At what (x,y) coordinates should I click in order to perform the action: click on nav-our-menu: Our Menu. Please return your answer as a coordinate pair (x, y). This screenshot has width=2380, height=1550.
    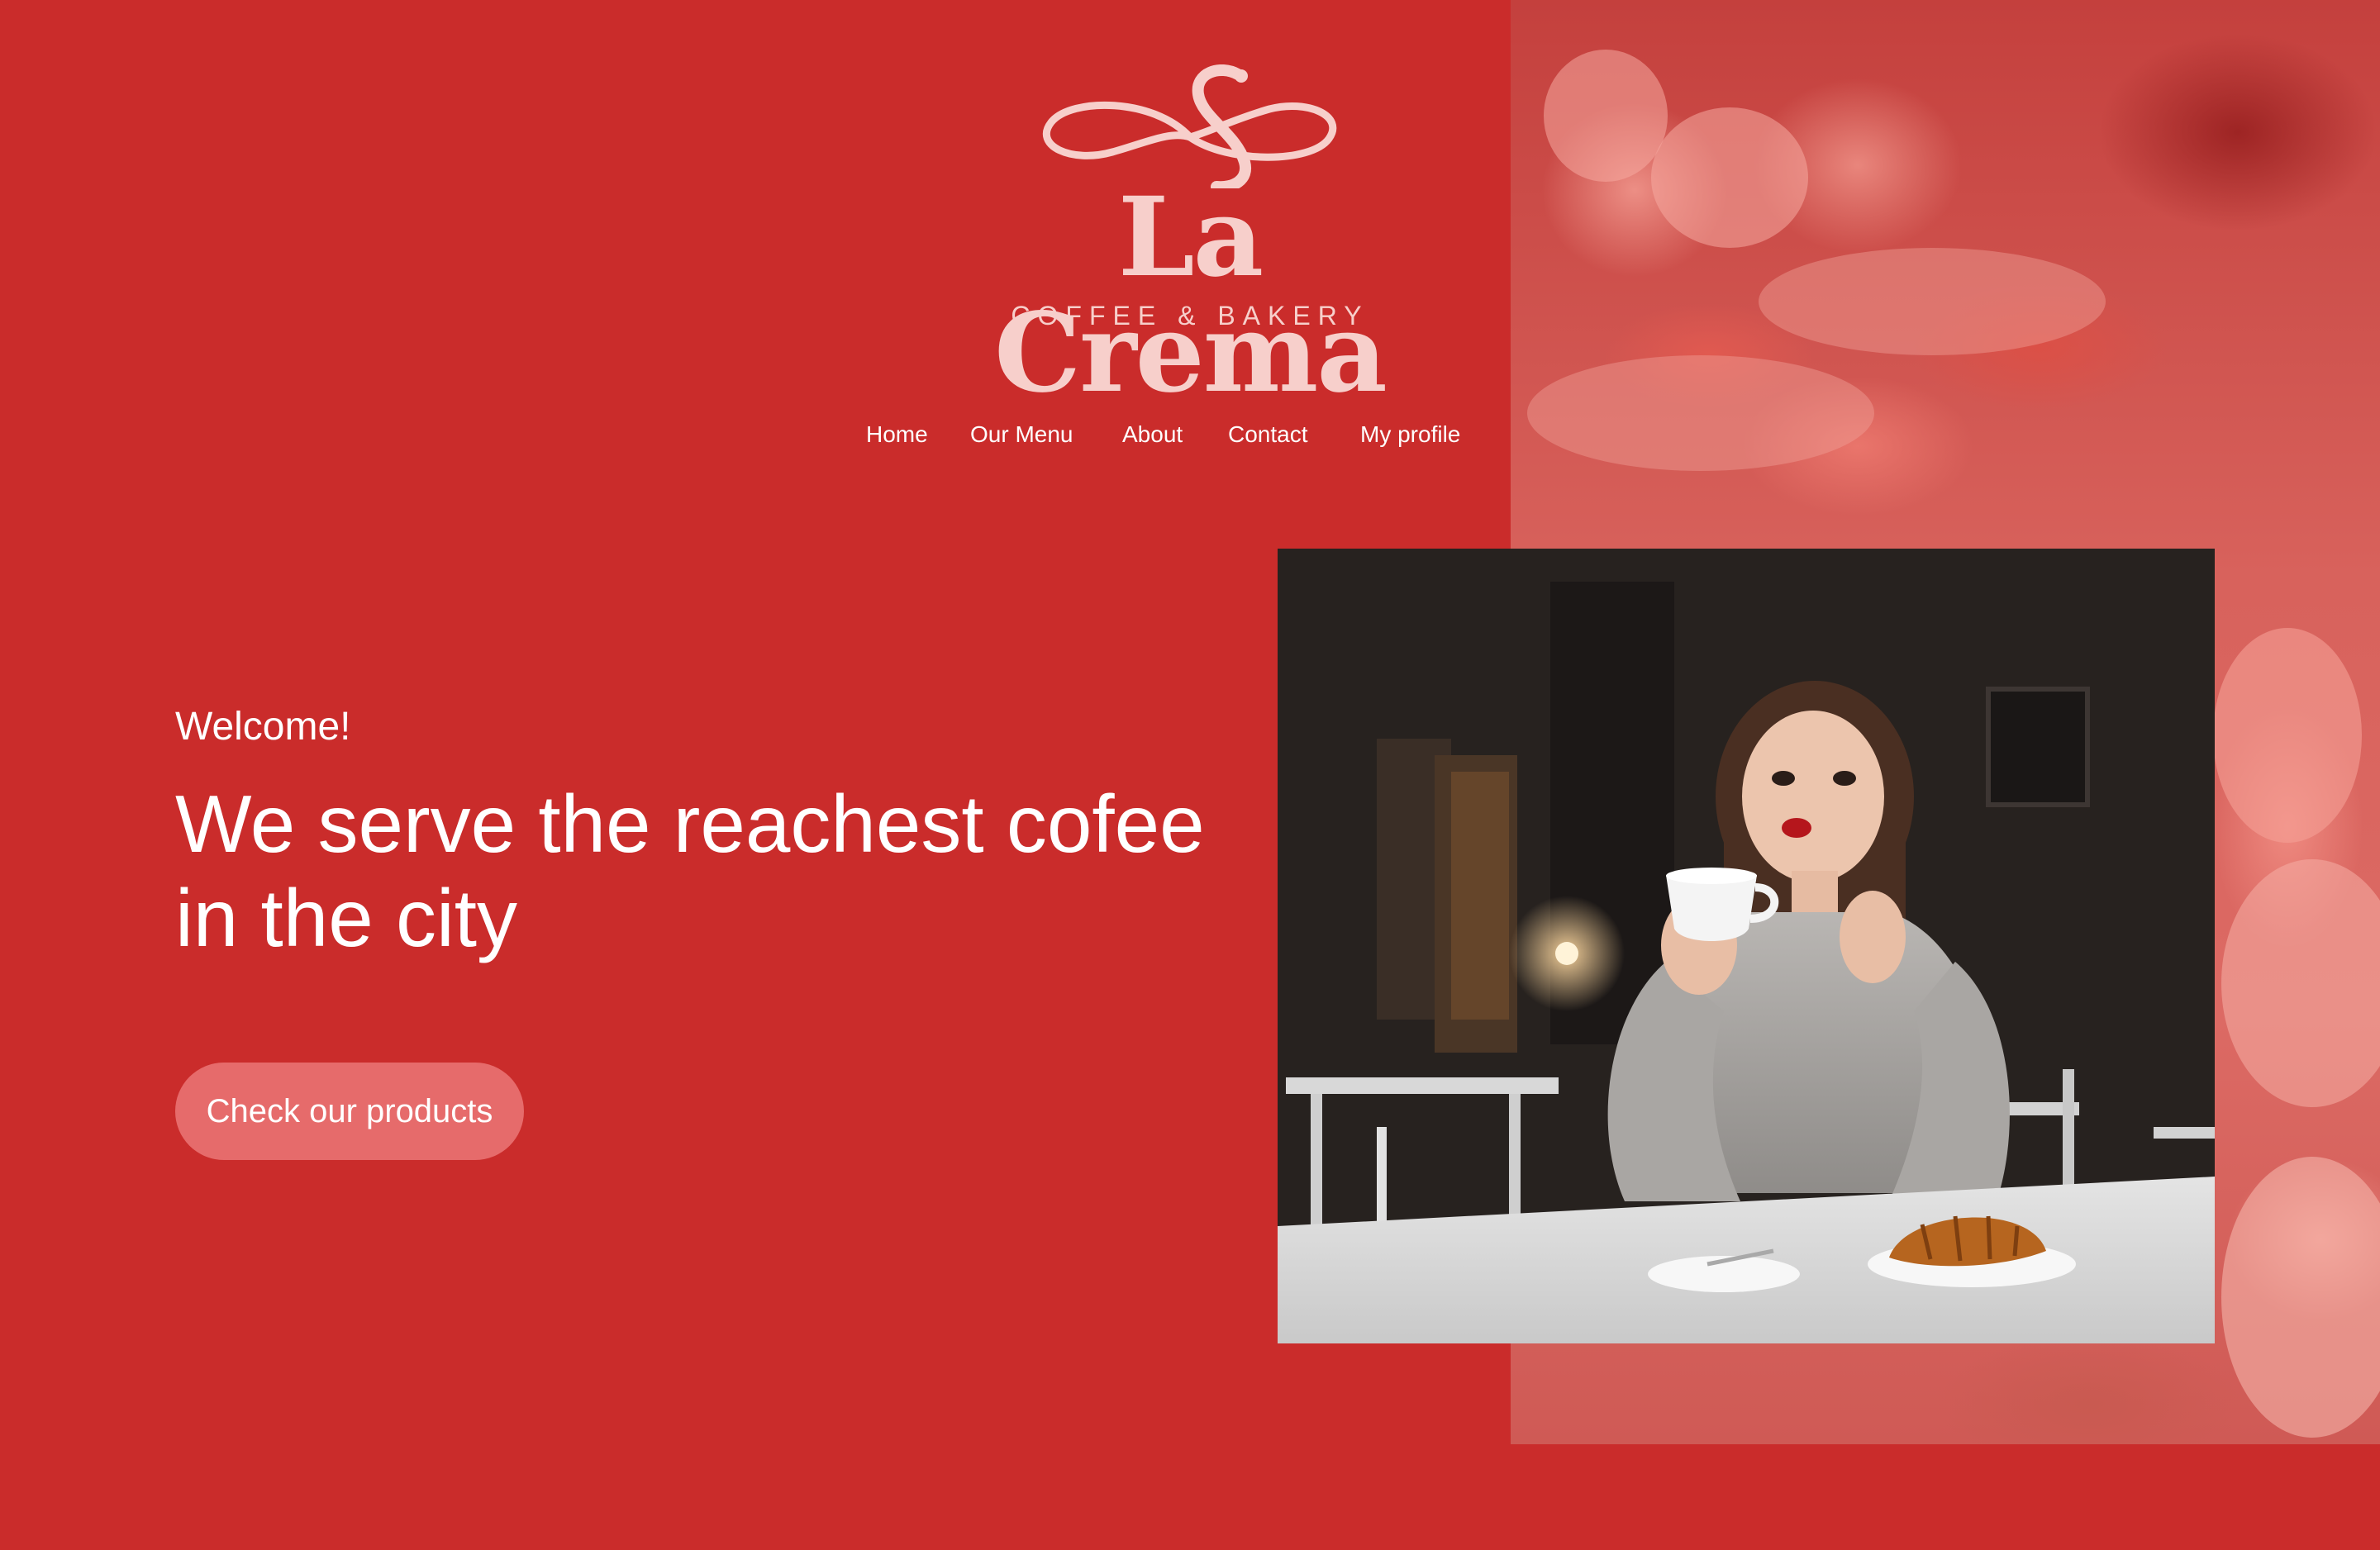
    Looking at the image, I should click on (1021, 434).